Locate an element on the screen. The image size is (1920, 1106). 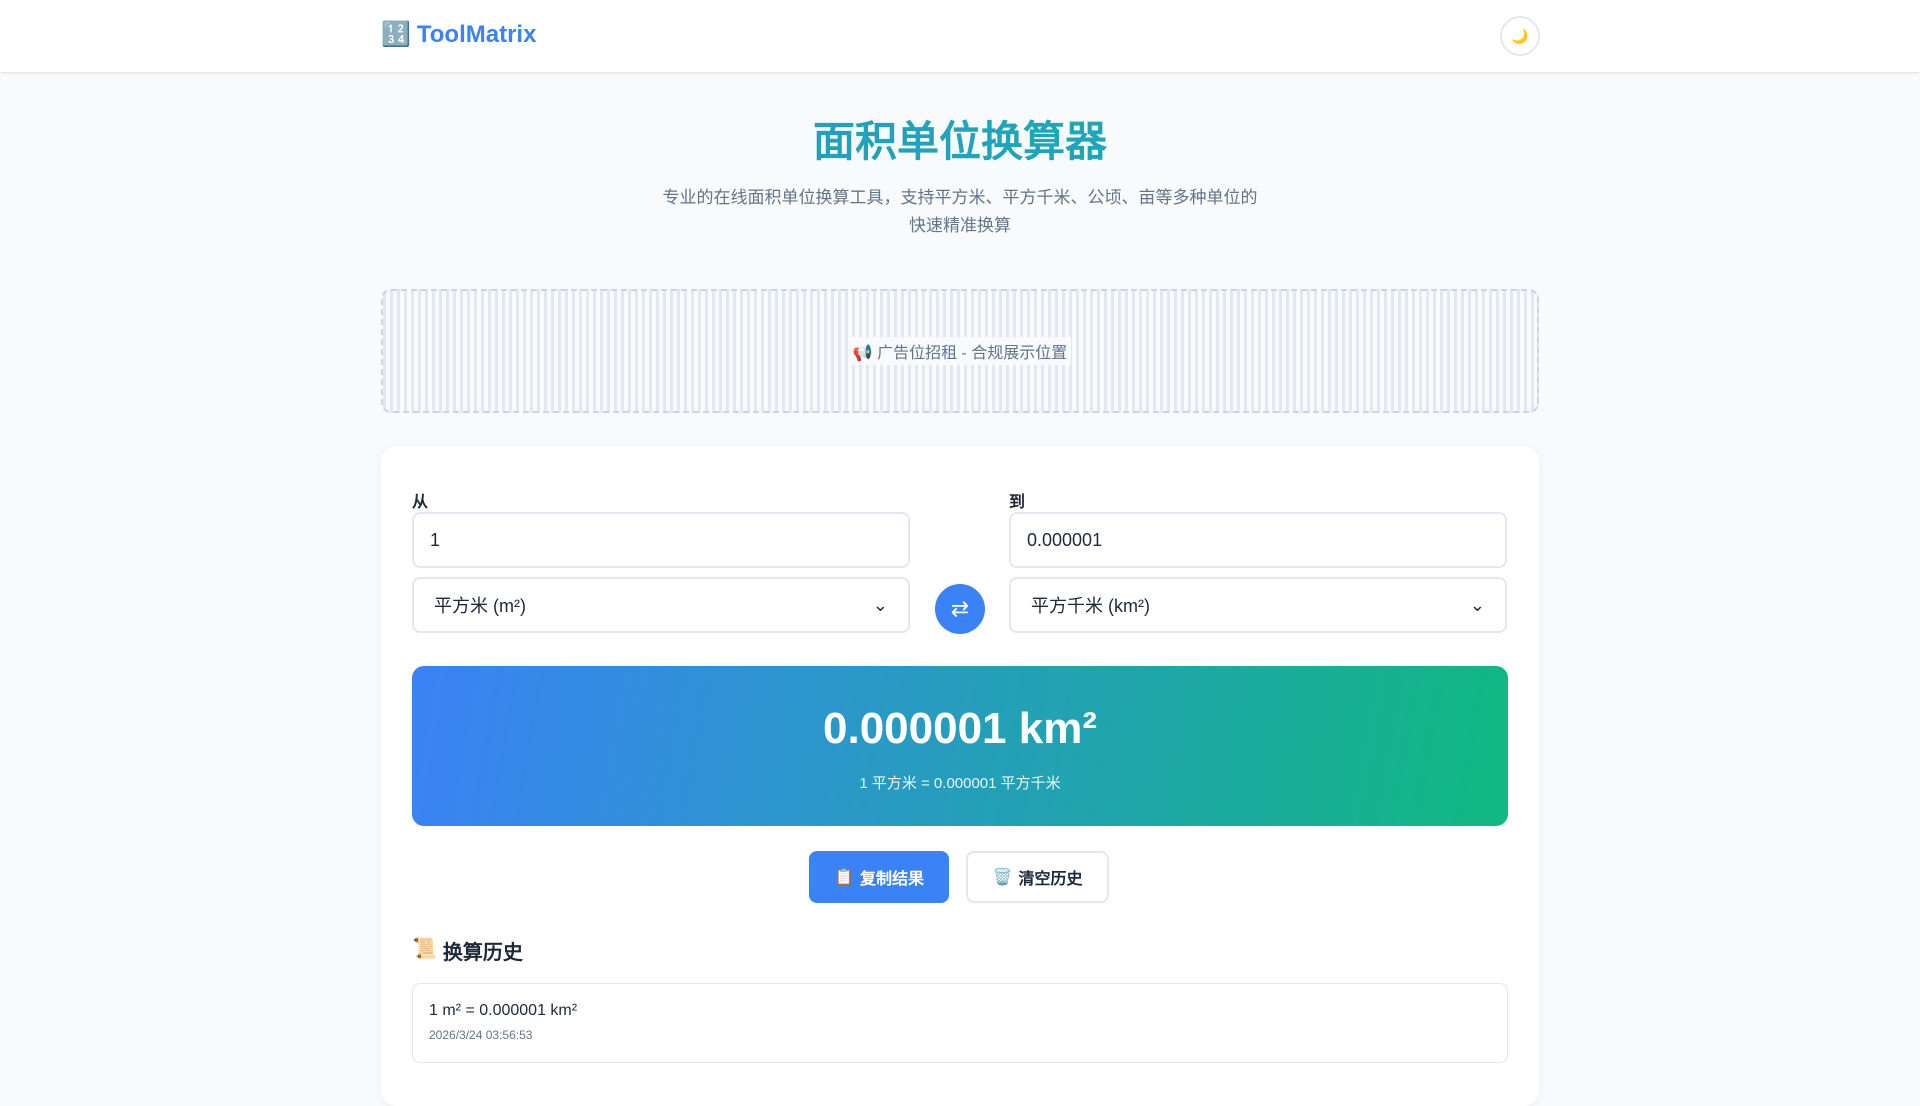
from-value-input: 1 is located at coordinates (661, 540).